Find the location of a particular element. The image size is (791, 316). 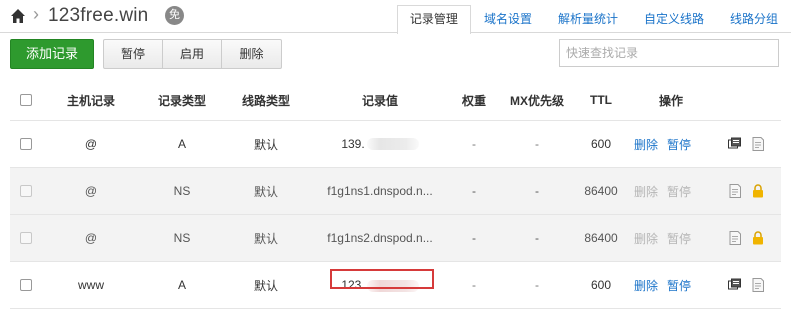

domain-title: 123free.win is located at coordinates (98, 15).